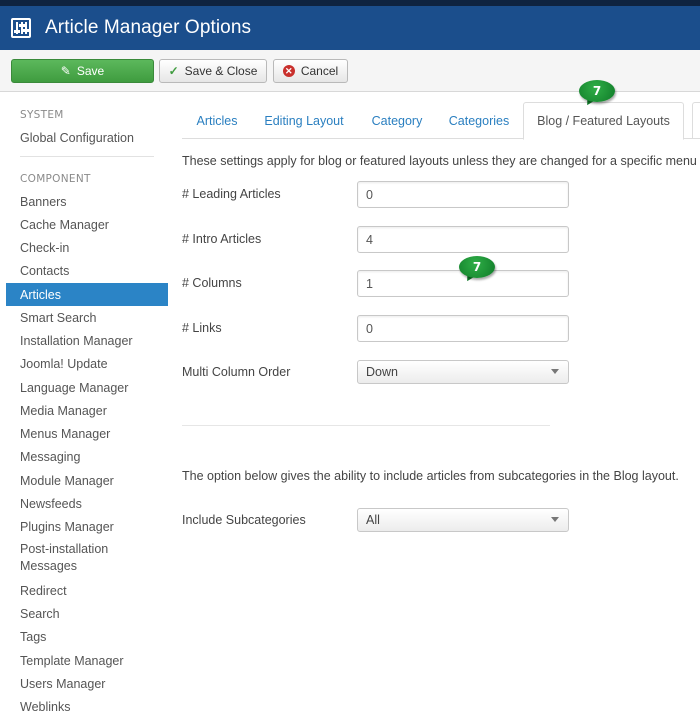 This screenshot has height=728, width=700. Describe the element at coordinates (87, 363) in the screenshot. I see `sidebar-item-joomla-update: Joomla! Update` at that location.